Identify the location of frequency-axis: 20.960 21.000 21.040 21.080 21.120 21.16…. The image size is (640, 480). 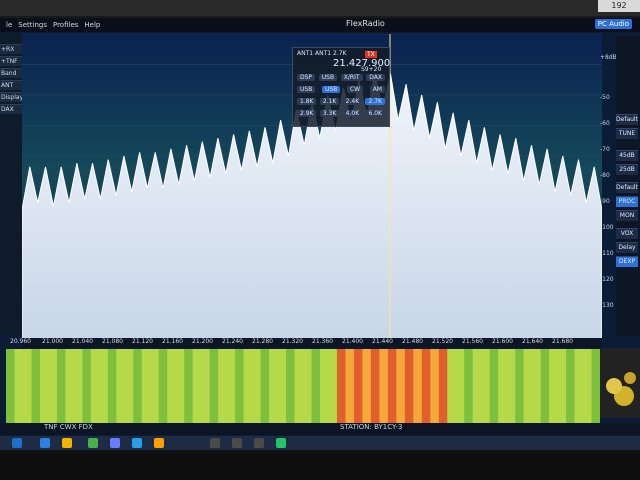
(306, 343).